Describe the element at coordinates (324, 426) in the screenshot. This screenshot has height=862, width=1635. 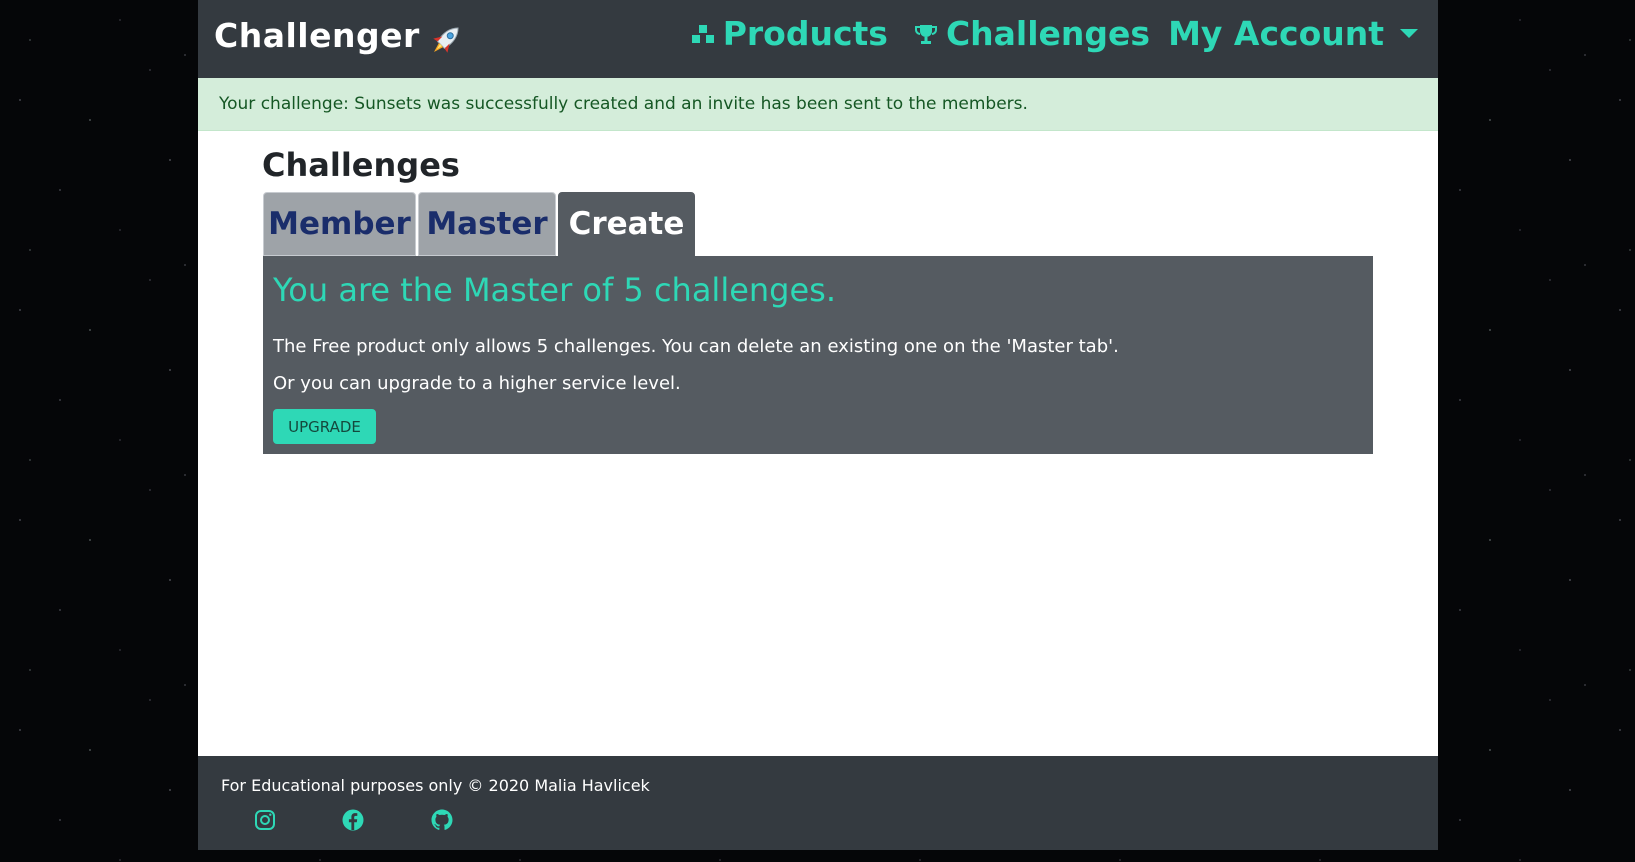
I see `upgrade-button: UPGRADE` at that location.